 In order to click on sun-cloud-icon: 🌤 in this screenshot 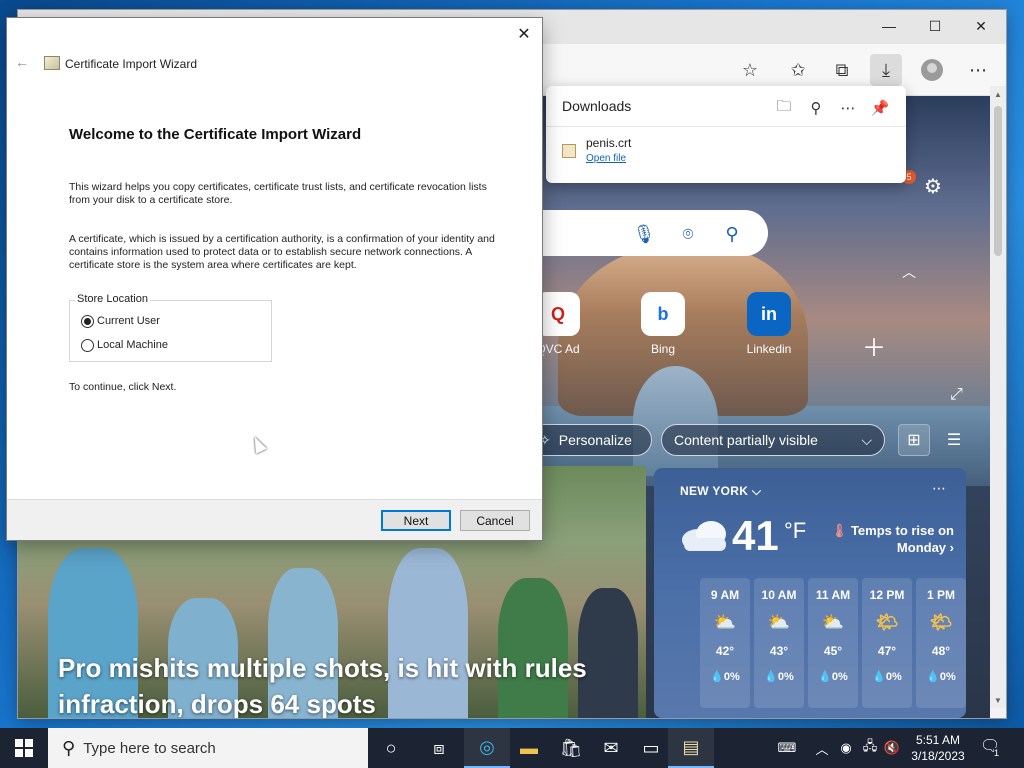, I will do `click(941, 622)`.